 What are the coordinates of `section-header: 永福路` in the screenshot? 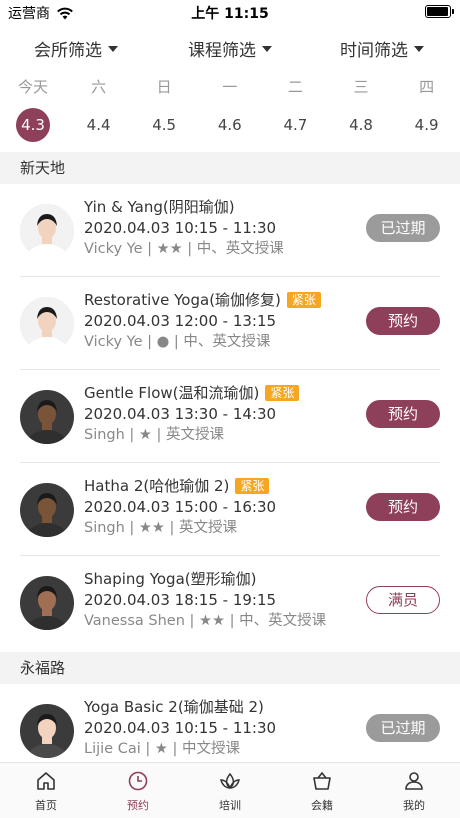 It's located at (230, 668).